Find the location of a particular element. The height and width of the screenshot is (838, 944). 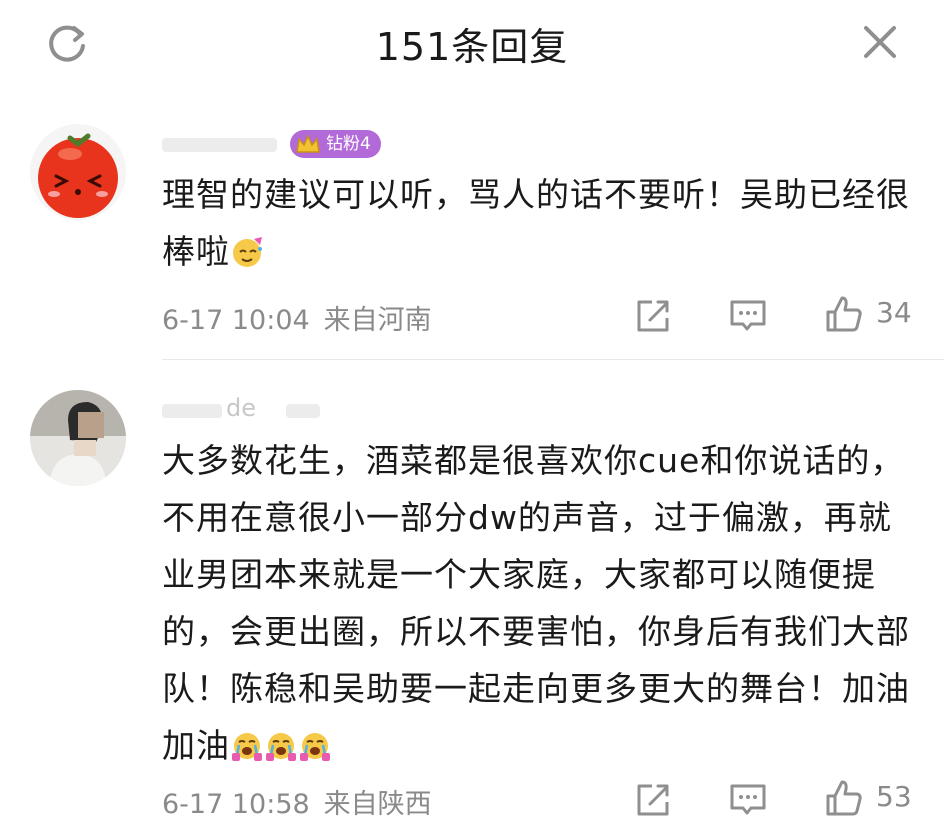

comment-location: 来自陕西 is located at coordinates (377, 804).